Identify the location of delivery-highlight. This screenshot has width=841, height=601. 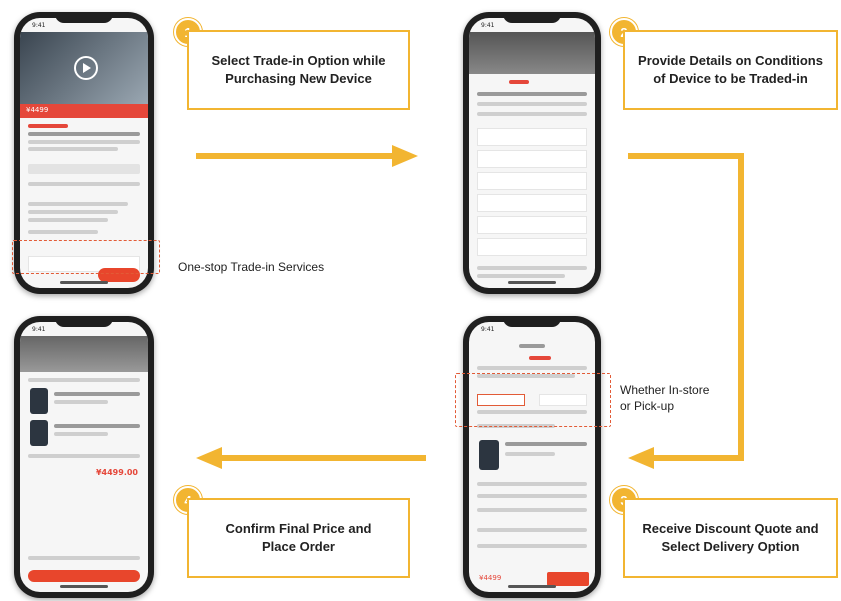
(533, 400).